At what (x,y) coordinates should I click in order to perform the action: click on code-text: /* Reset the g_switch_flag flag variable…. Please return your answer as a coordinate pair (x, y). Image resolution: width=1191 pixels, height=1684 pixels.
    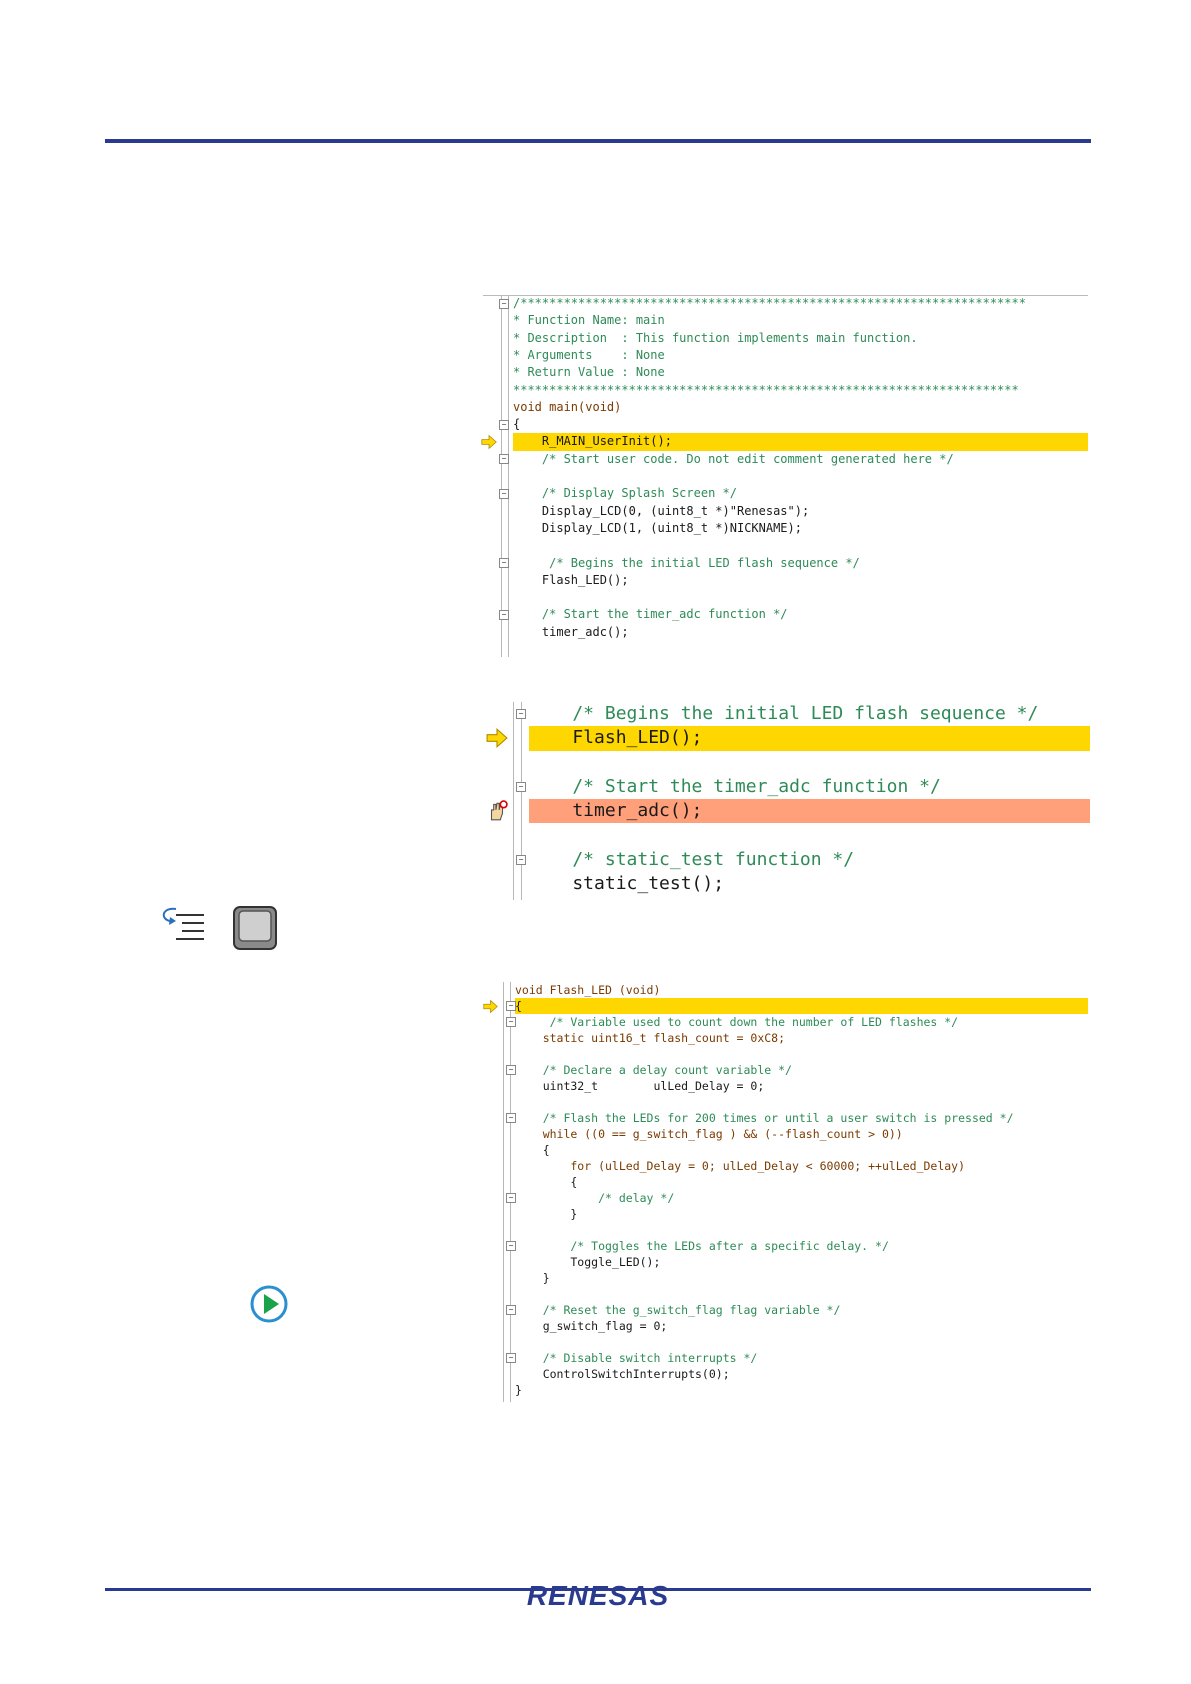
    Looking at the image, I should click on (678, 1310).